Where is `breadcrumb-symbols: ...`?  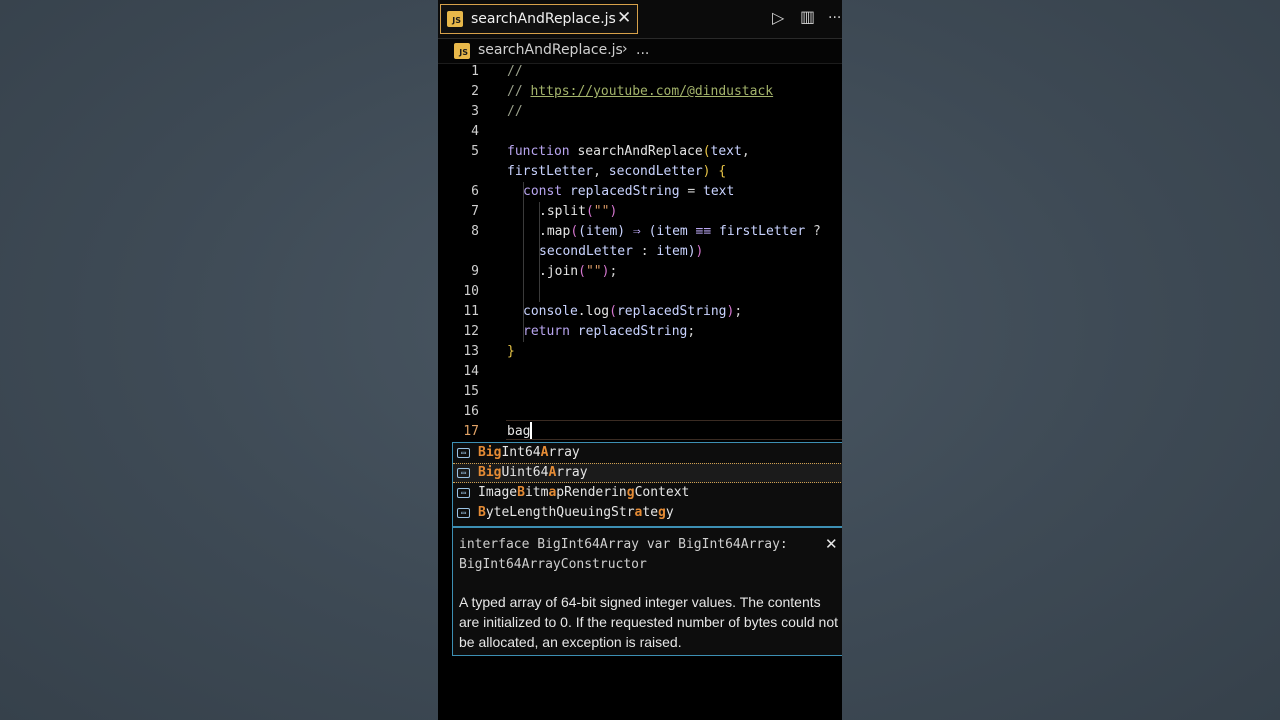
breadcrumb-symbols: ... is located at coordinates (642, 50).